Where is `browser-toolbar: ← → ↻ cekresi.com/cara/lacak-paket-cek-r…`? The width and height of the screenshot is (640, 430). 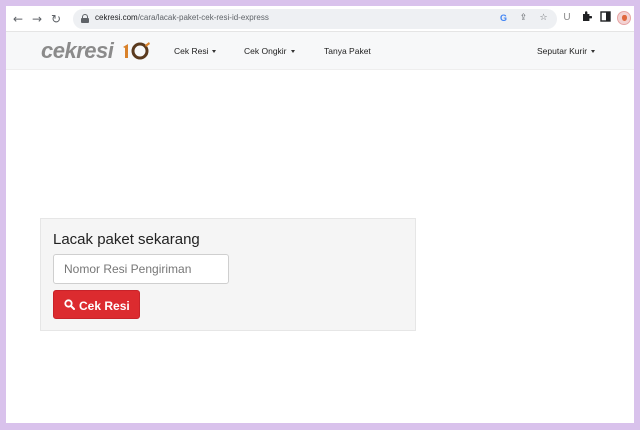
browser-toolbar: ← → ↻ cekresi.com/cara/lacak-paket-cek-r… is located at coordinates (320, 19).